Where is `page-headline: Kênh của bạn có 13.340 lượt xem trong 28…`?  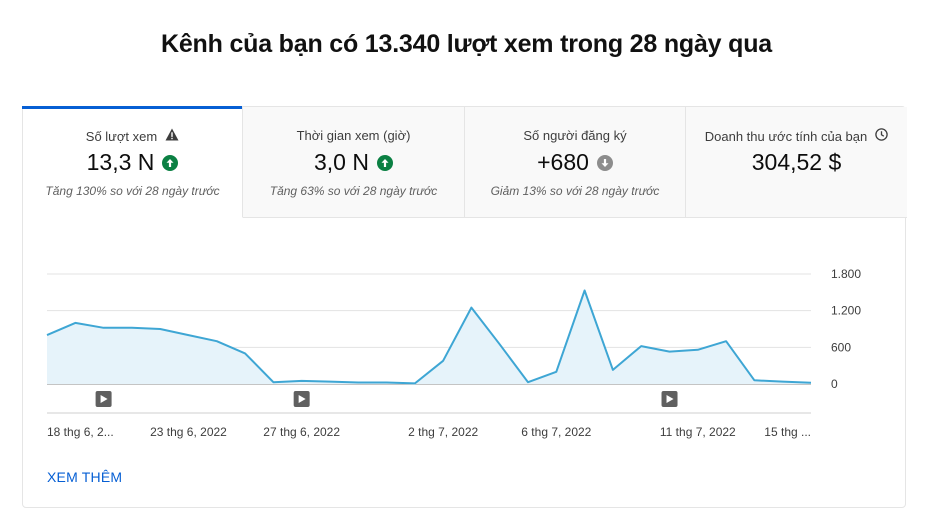
page-headline: Kênh của bạn có 13.340 lượt xem trong 28… is located at coordinates (466, 44).